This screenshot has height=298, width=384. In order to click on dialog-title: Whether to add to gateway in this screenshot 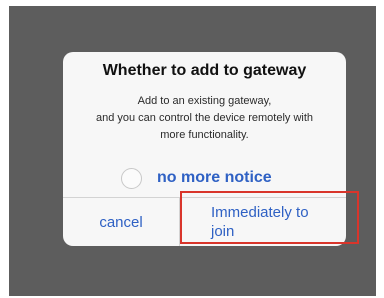, I will do `click(204, 70)`.